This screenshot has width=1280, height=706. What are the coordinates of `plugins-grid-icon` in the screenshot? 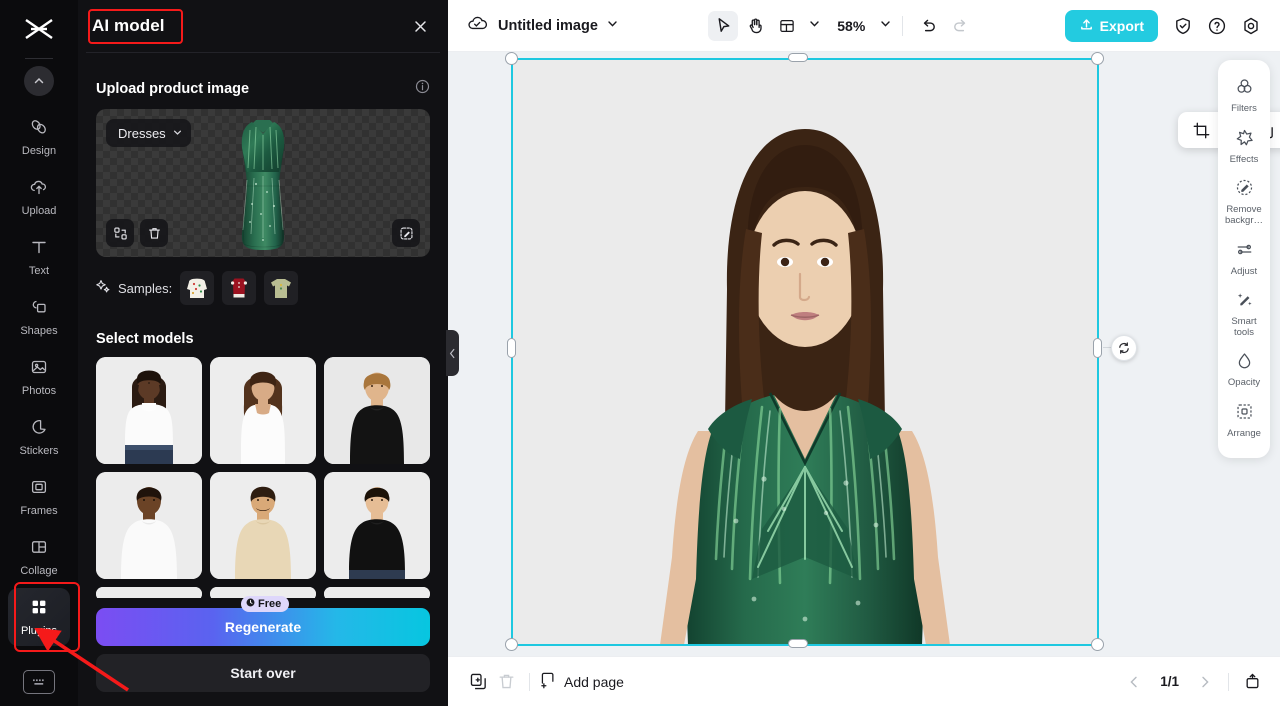 It's located at (39, 609).